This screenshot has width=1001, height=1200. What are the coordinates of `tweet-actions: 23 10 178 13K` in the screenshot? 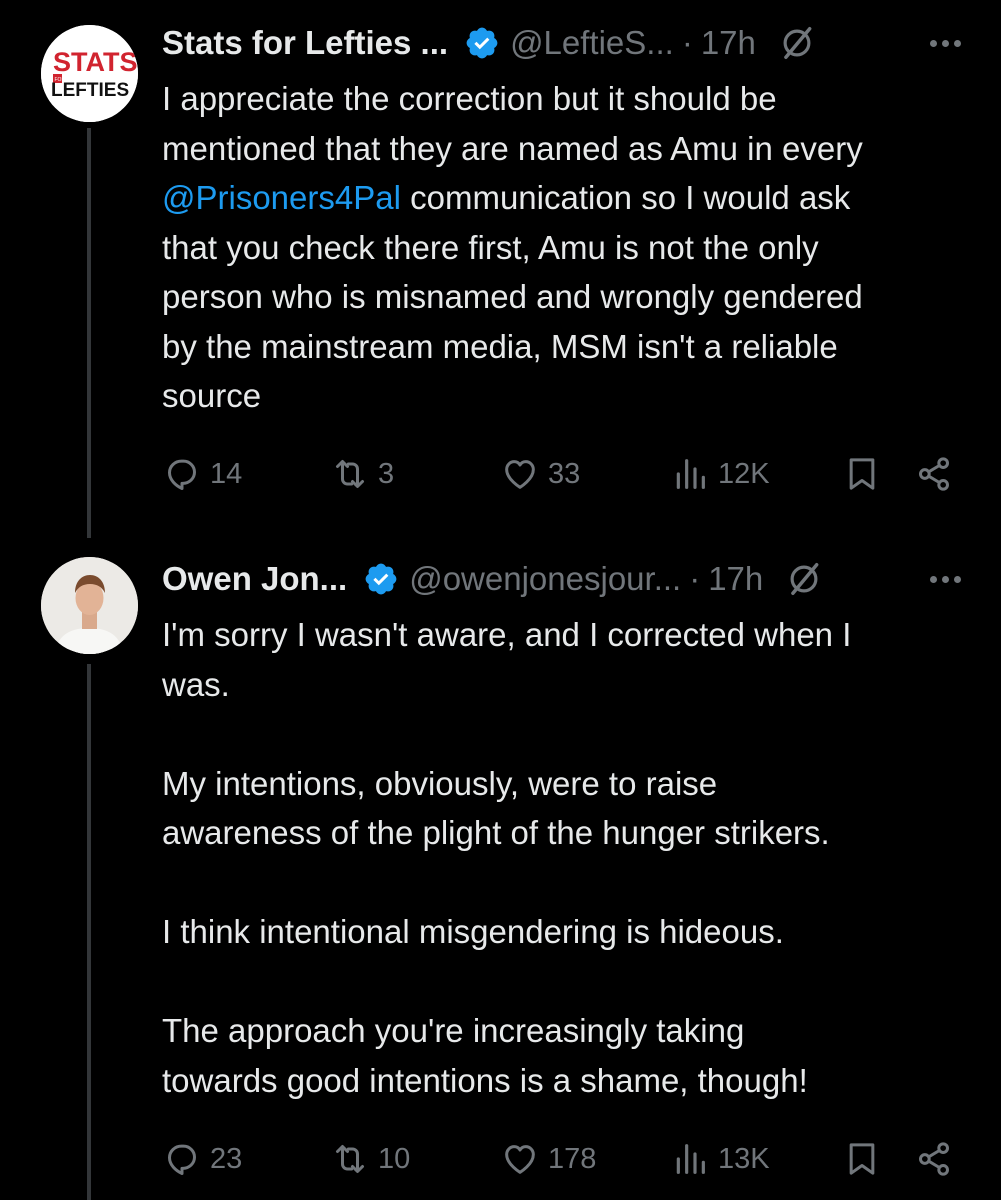 It's located at (562, 1159).